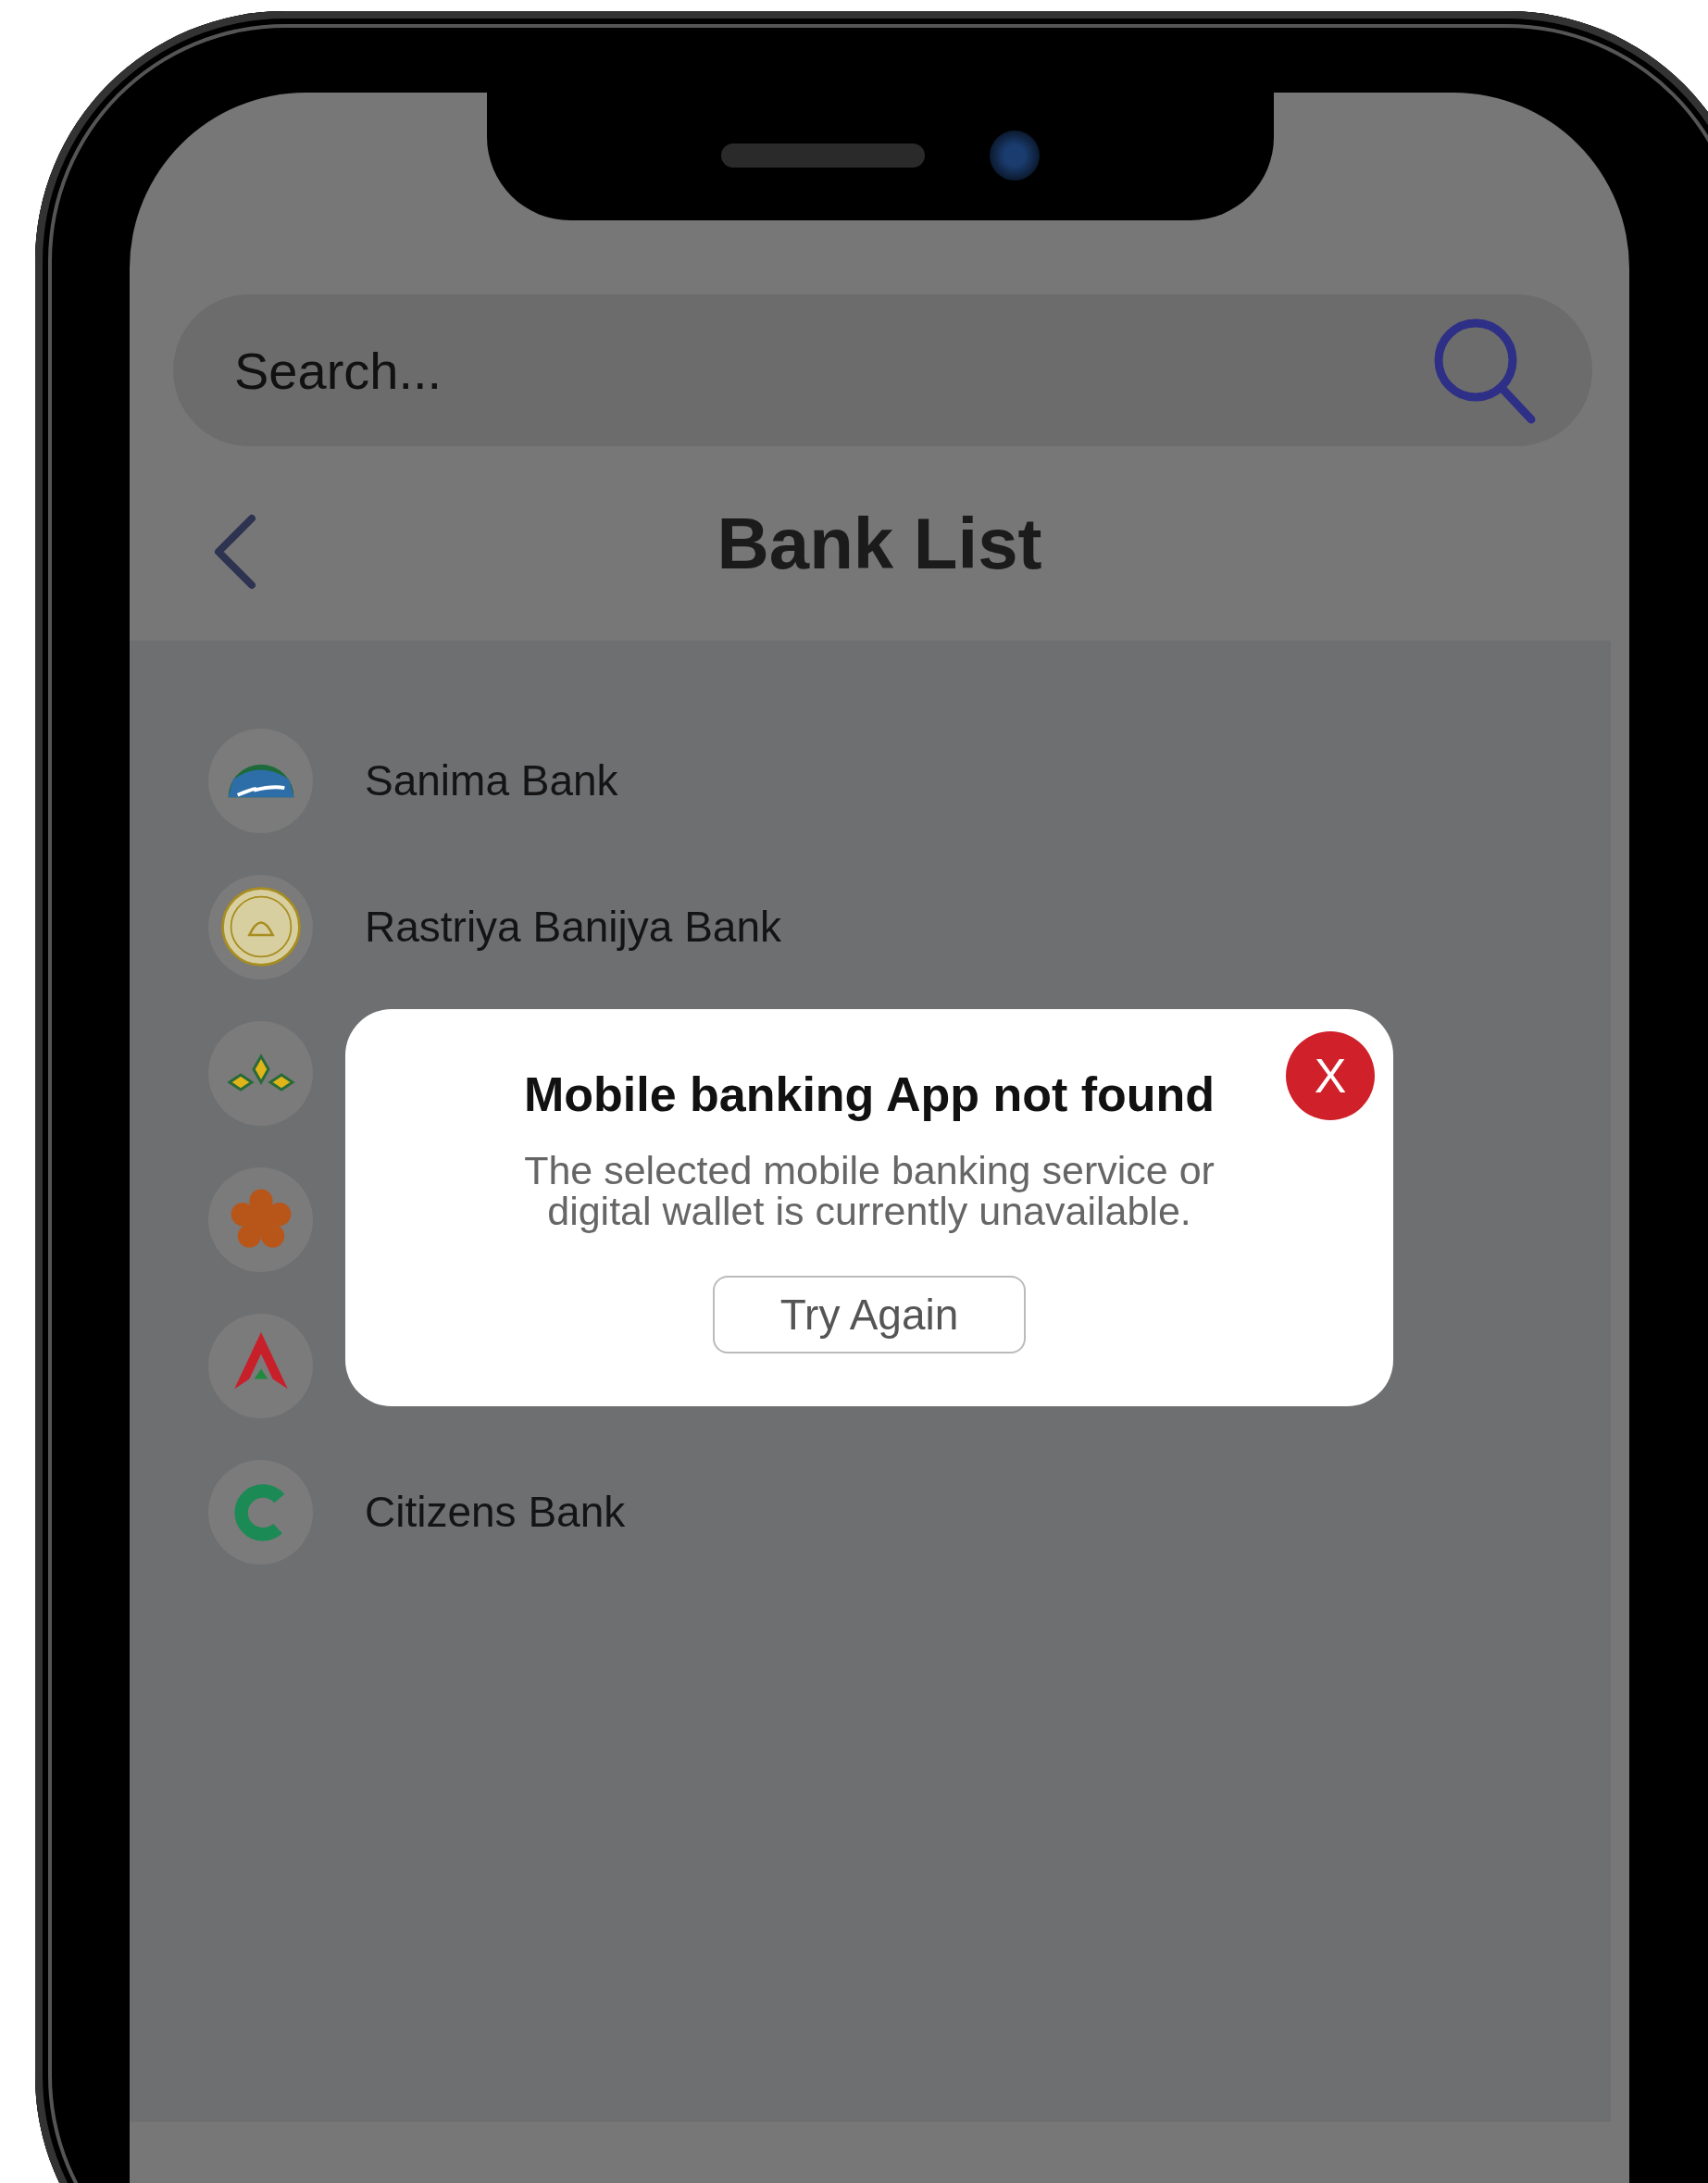 This screenshot has height=2183, width=1708. I want to click on dialog-message: The selected mobile banking service or digital wallet is currently unavailable., so click(869, 1191).